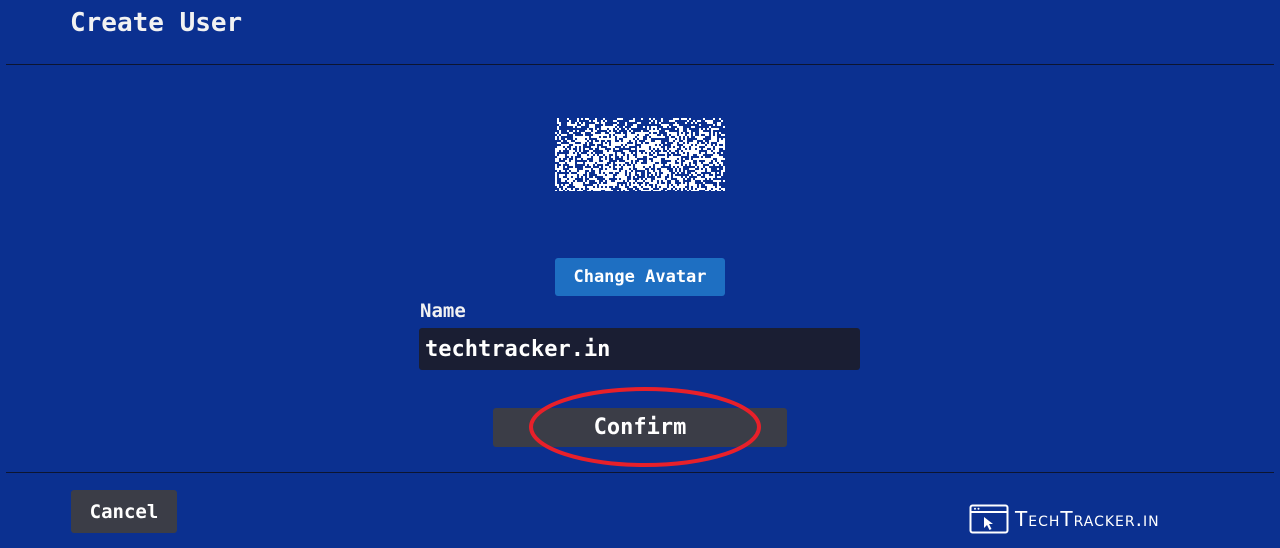  I want to click on header-divider, so click(640, 64).